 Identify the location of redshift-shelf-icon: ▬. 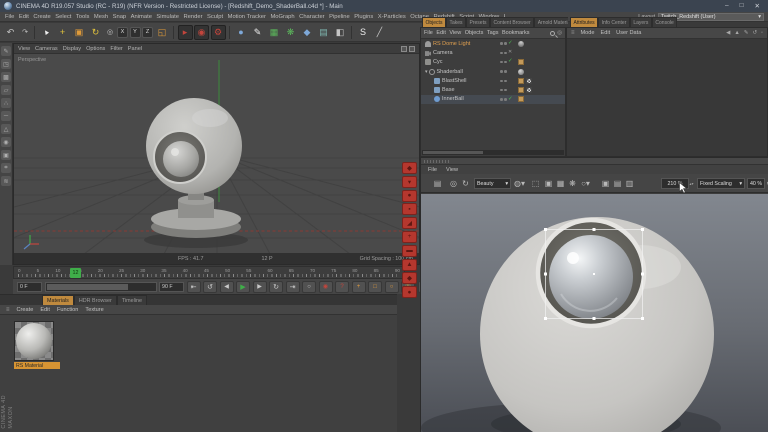
(409, 250).